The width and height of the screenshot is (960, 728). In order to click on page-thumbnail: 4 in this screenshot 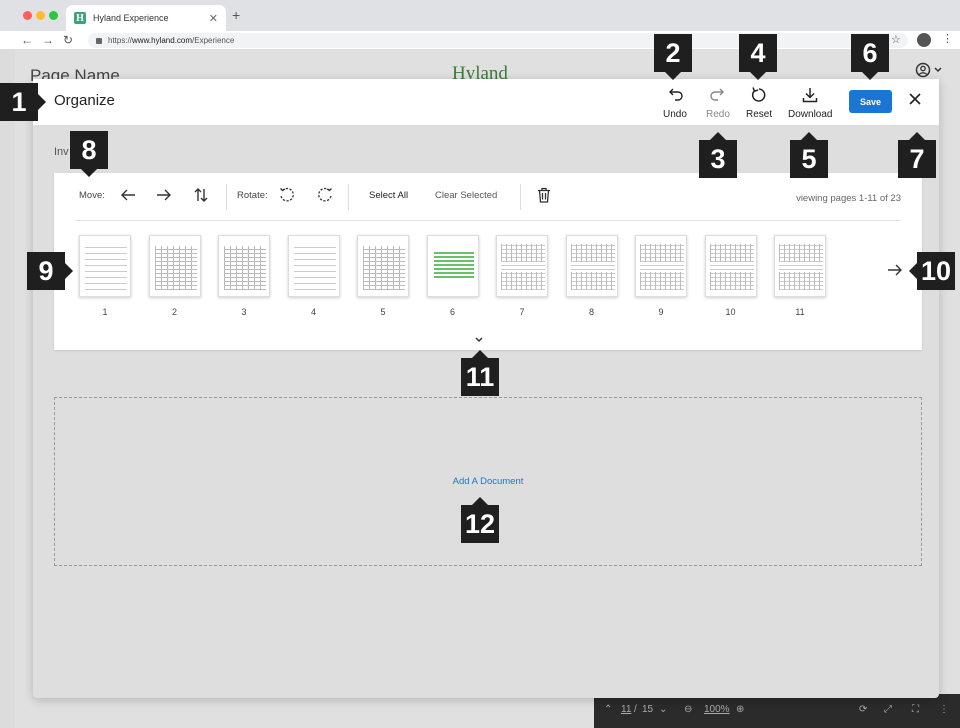, I will do `click(313, 276)`.